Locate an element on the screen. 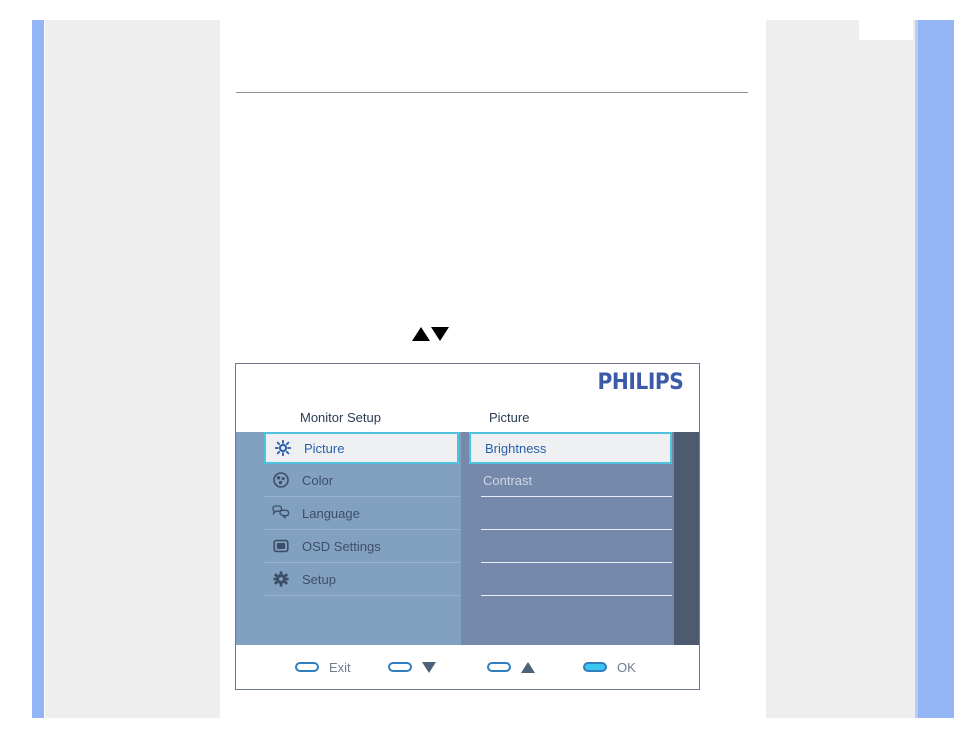  osd-edge-strip is located at coordinates (686, 538).